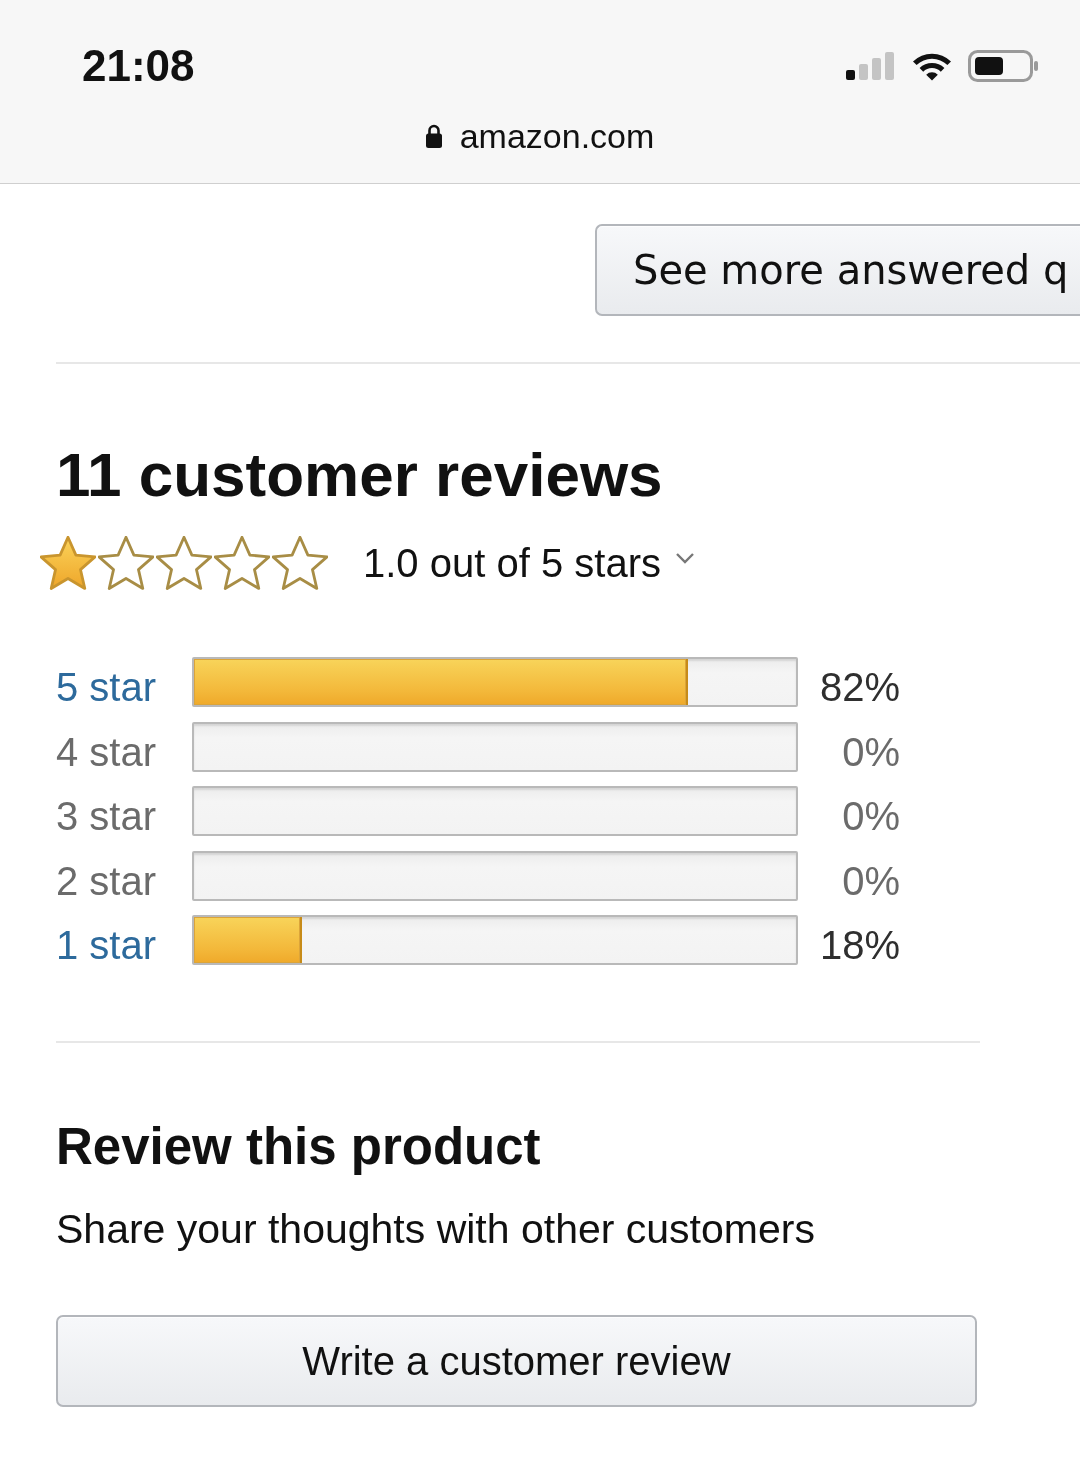 The height and width of the screenshot is (1475, 1080). What do you see at coordinates (557, 136) in the screenshot?
I see `address-url: amazon.com` at bounding box center [557, 136].